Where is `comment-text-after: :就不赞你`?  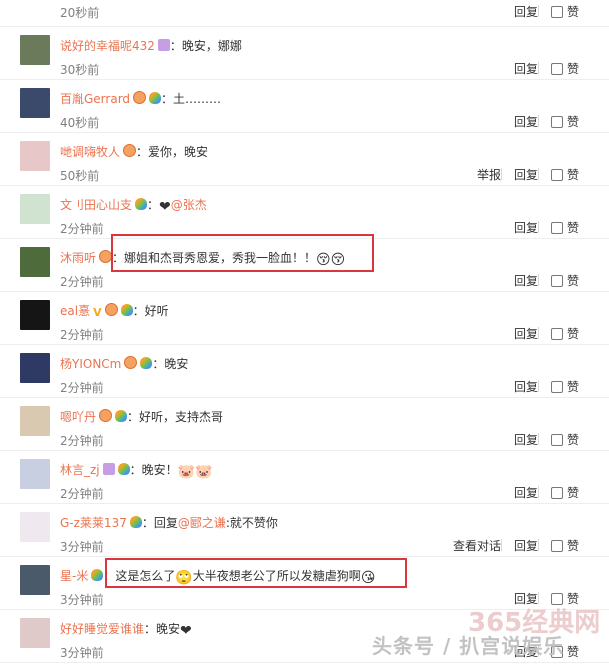 comment-text-after: :就不赞你 is located at coordinates (251, 523).